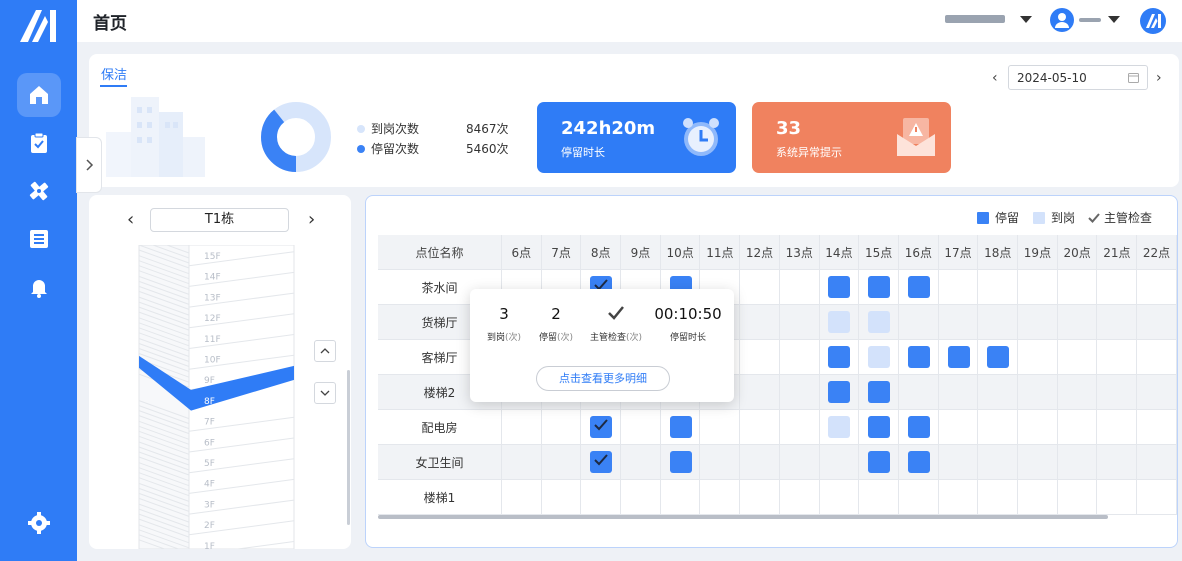 Image resolution: width=1182 pixels, height=561 pixels. I want to click on building-selector: T1栋, so click(219, 220).